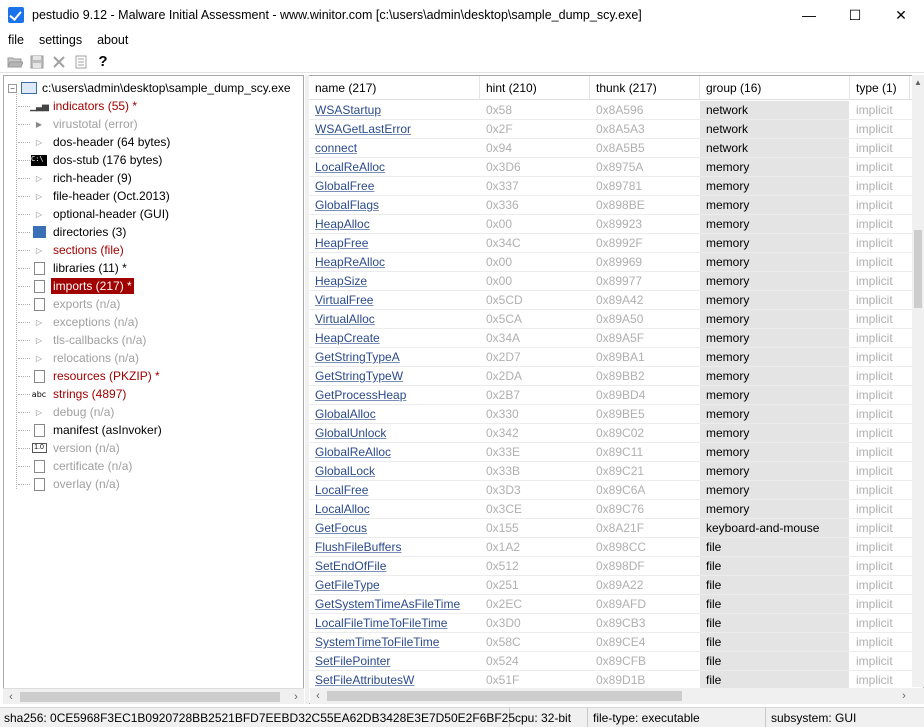 This screenshot has height=727, width=924. What do you see at coordinates (610, 300) in the screenshot?
I see `table-row: VirtualFree 0x5CD 0x89A42 memory implicit` at bounding box center [610, 300].